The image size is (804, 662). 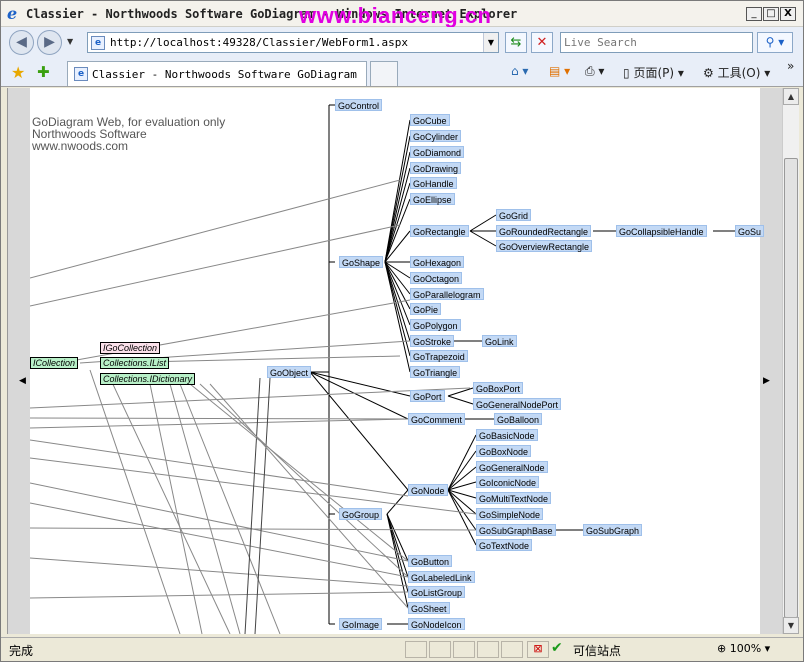 I want to click on class-node-gogroup: GoGroup, so click(x=361, y=514).